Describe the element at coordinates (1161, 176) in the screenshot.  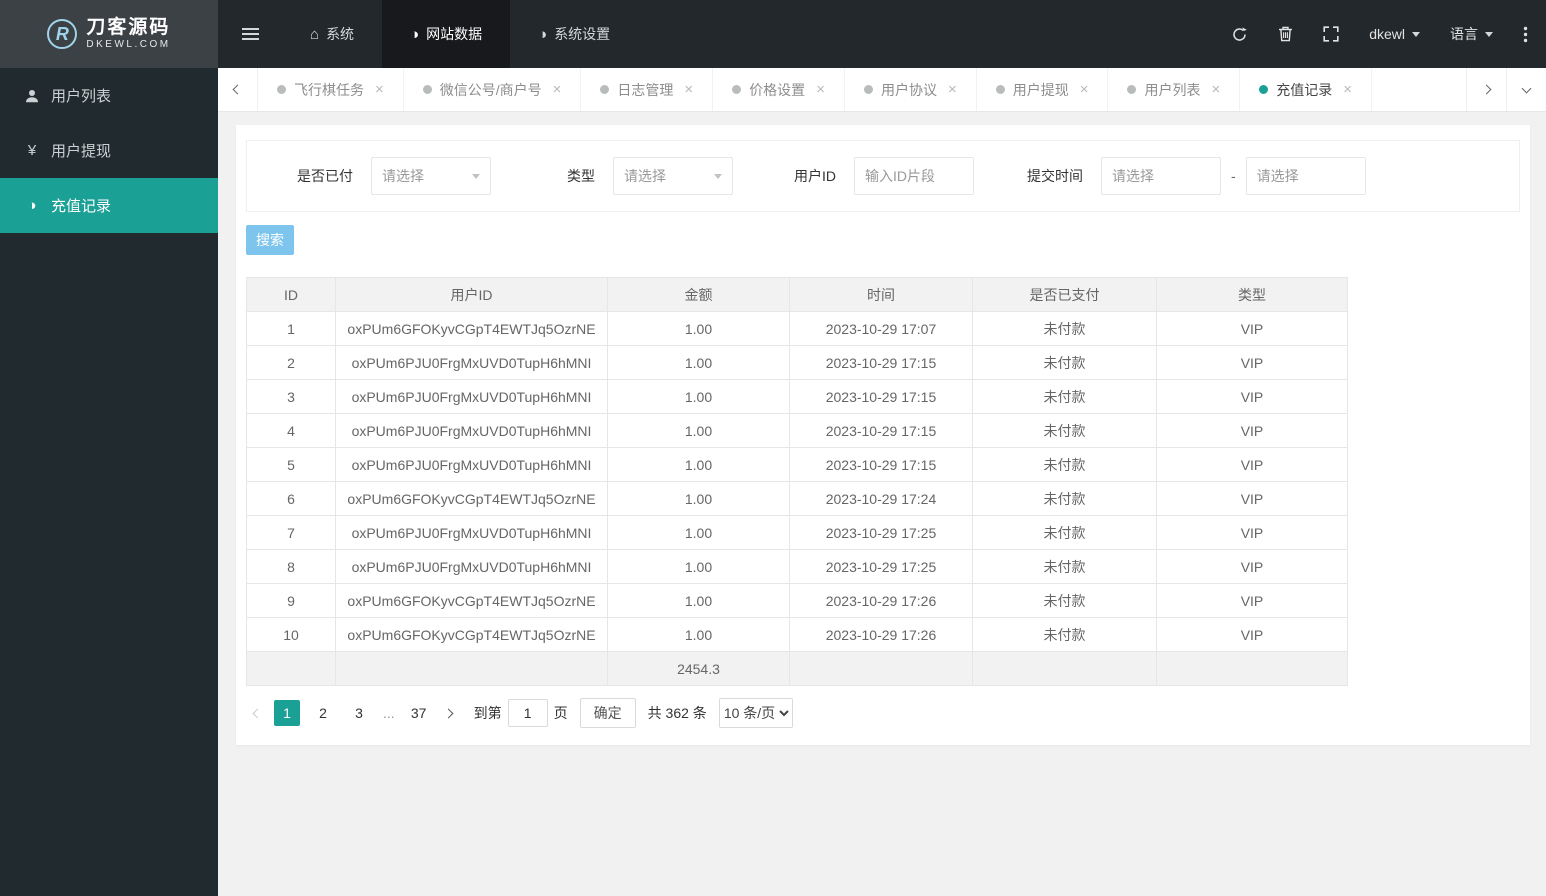
I see `time-start-input` at that location.